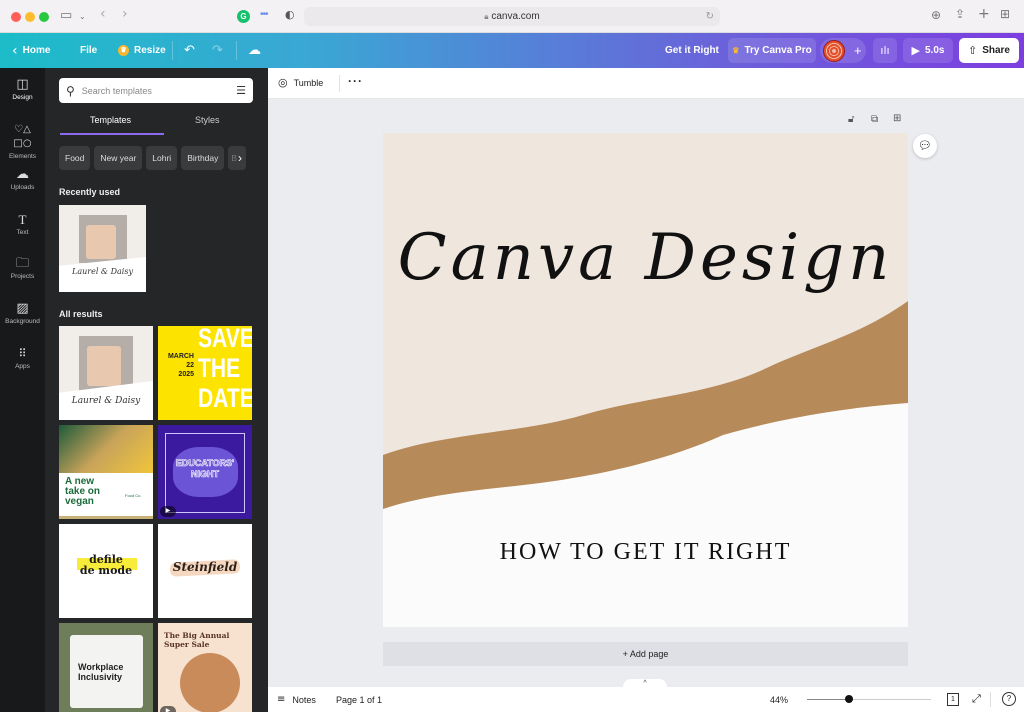 The width and height of the screenshot is (1024, 712). What do you see at coordinates (874, 119) in the screenshot?
I see `duplicate-page-icon: ⧉` at bounding box center [874, 119].